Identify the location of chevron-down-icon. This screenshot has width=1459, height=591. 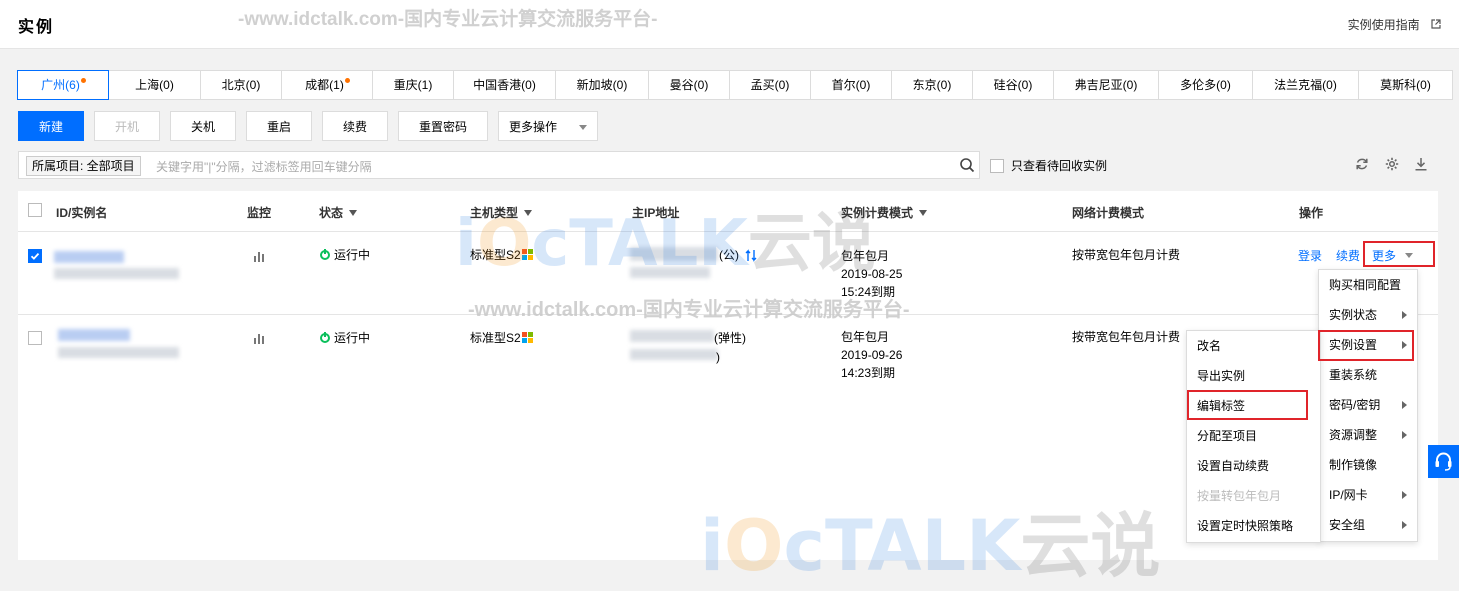
(583, 127).